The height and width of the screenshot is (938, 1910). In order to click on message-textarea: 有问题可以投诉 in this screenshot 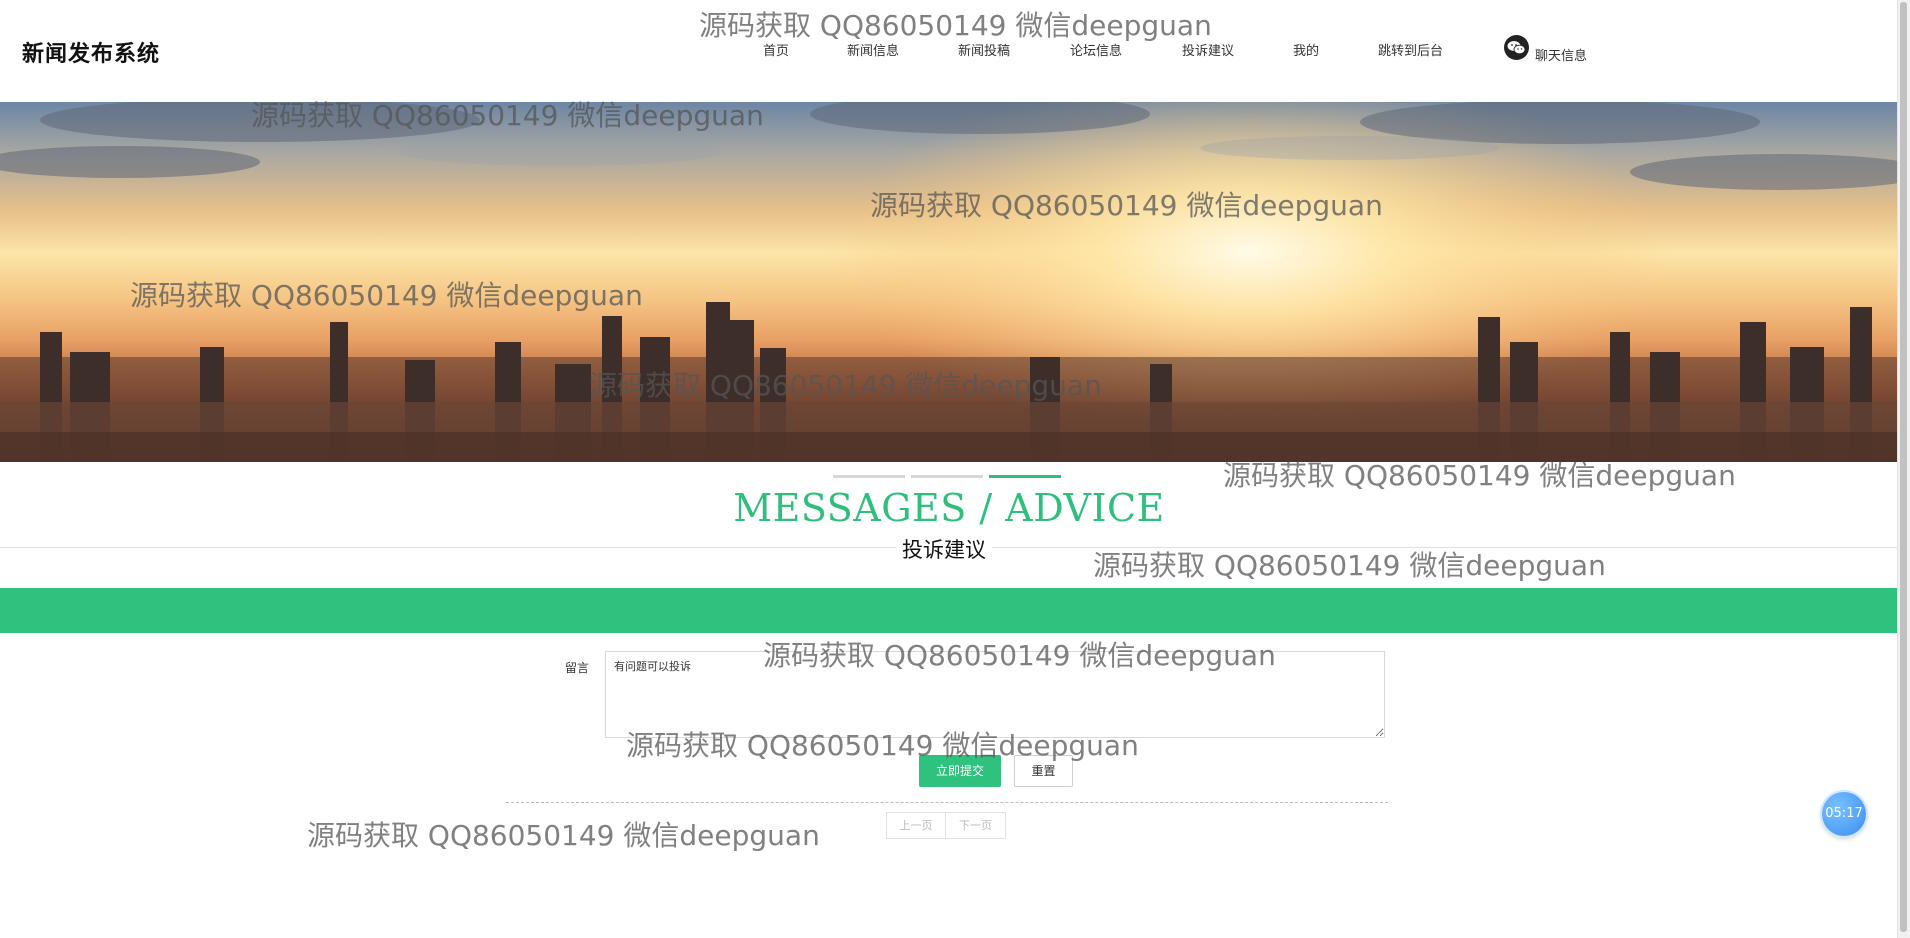, I will do `click(995, 694)`.